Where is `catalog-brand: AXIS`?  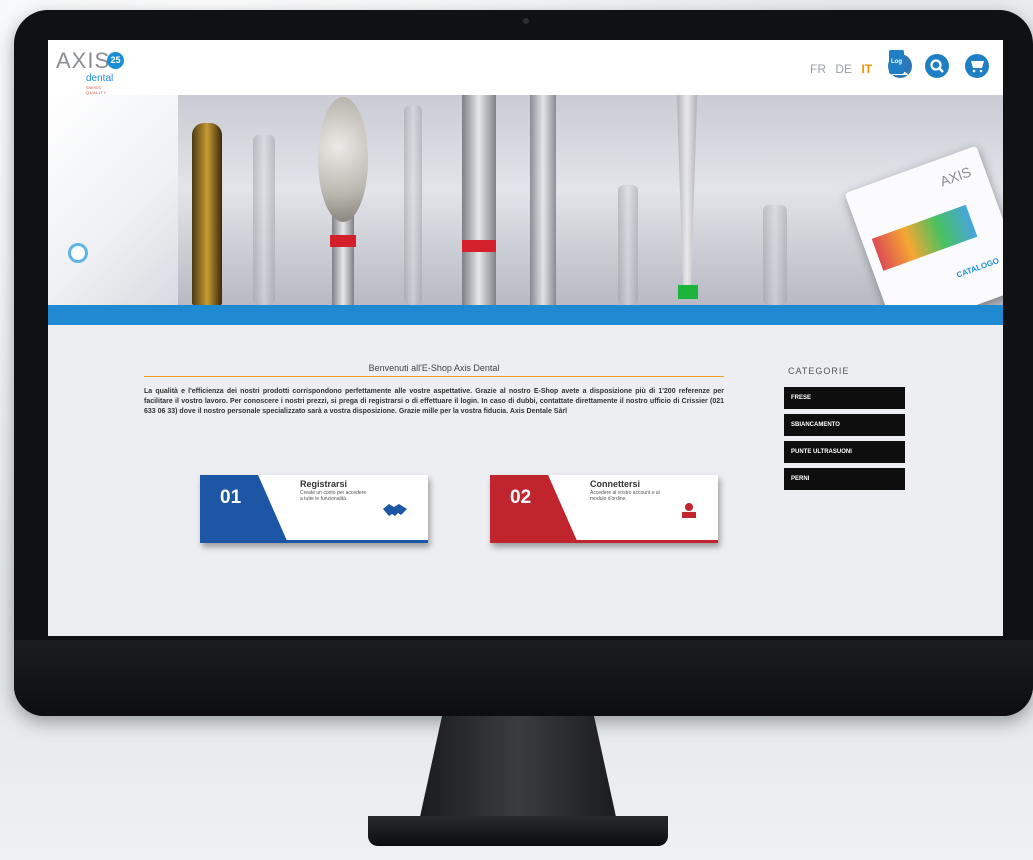 catalog-brand: AXIS is located at coordinates (955, 176).